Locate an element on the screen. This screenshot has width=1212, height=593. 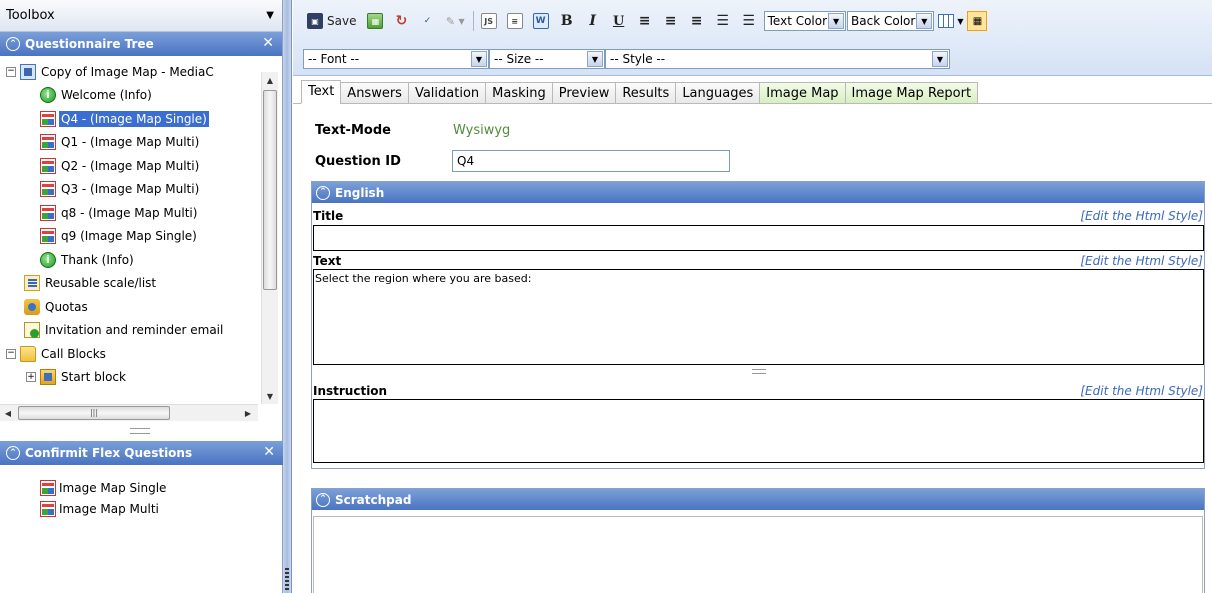
tab-label: Image Map is located at coordinates (802, 93).